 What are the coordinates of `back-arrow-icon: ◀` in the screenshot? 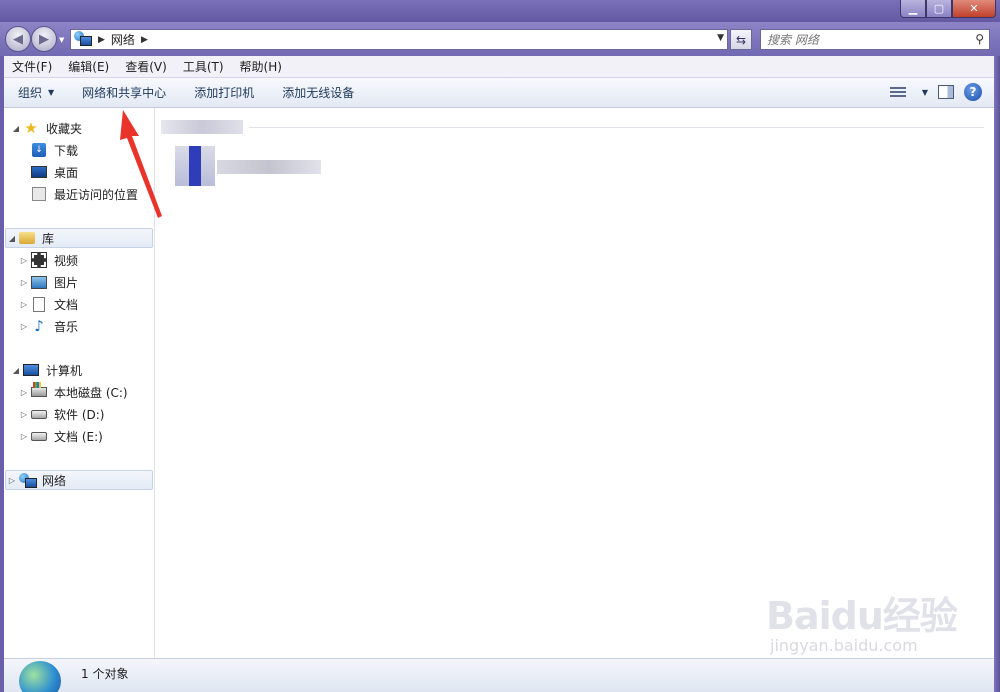 It's located at (18, 39).